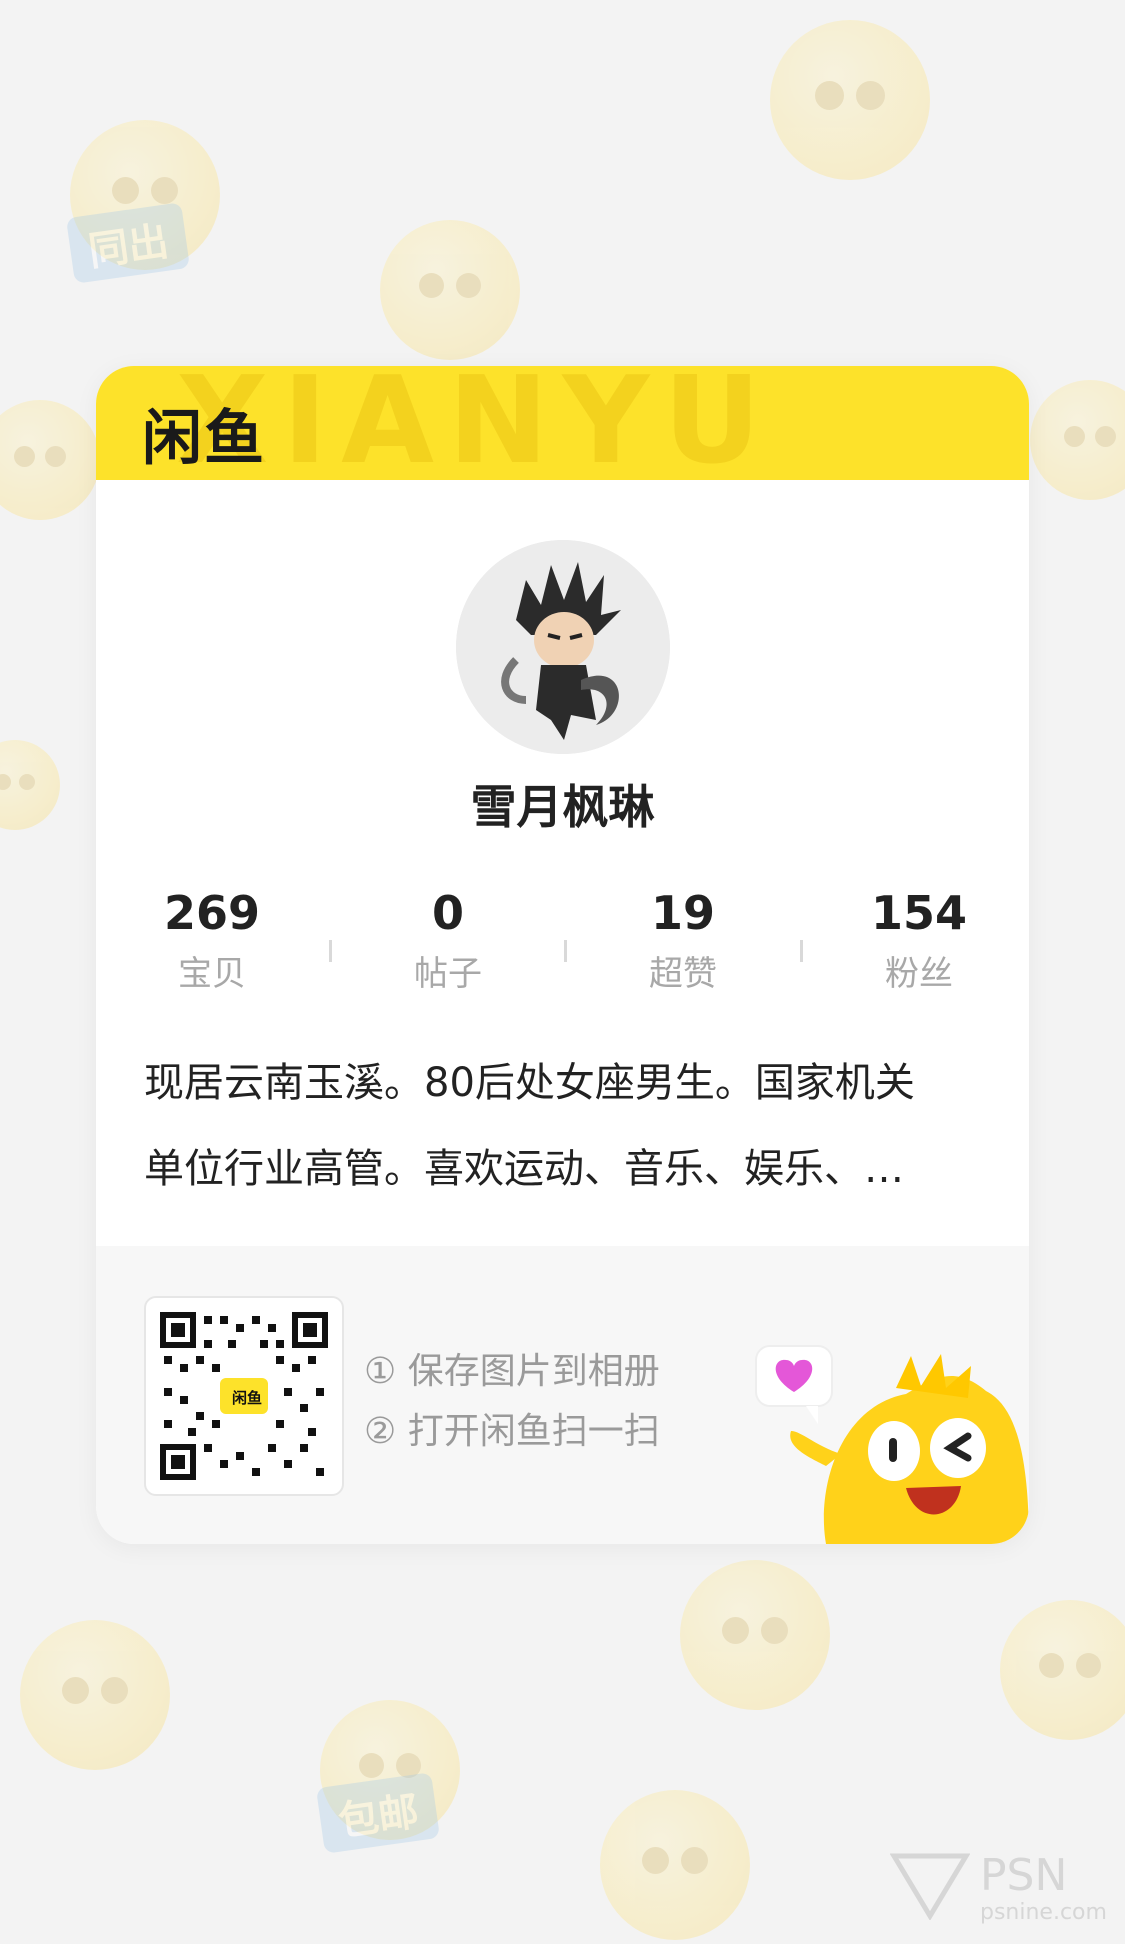 The image size is (1125, 1944). I want to click on watermark-title: PSN, so click(1024, 1875).